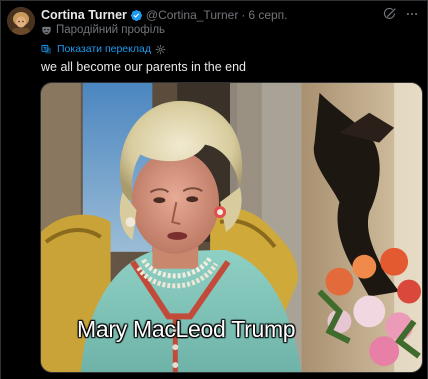 This screenshot has height=379, width=428. I want to click on tweet-date: 6 серп., so click(267, 15).